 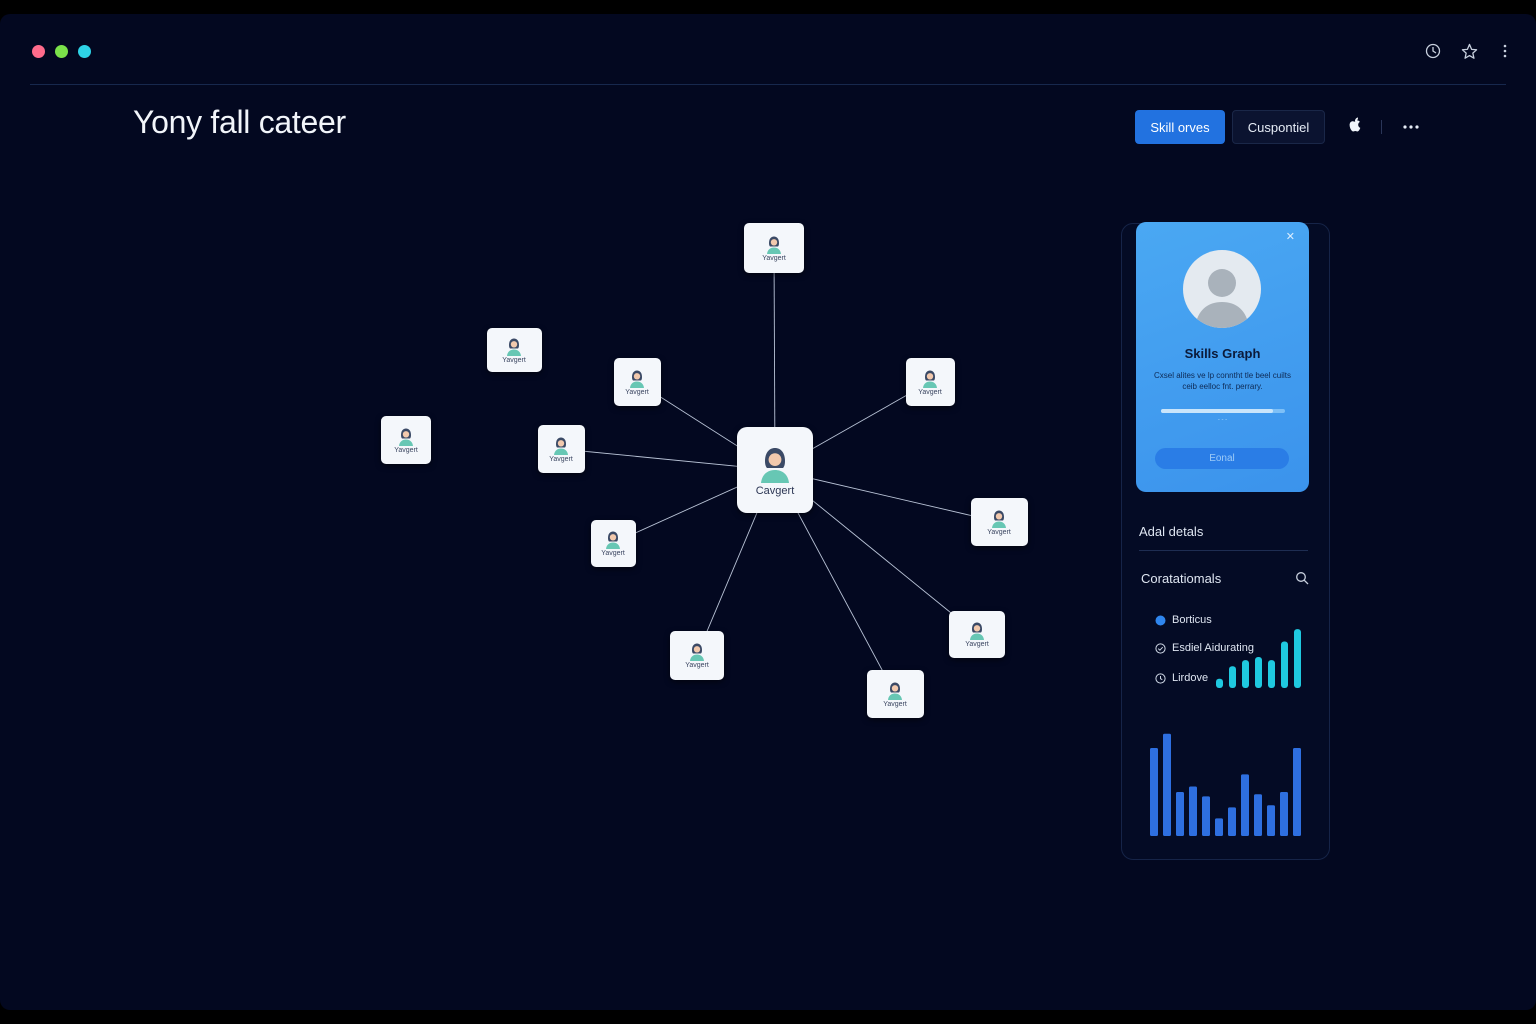 What do you see at coordinates (1192, 620) in the screenshot?
I see `legend-label: Borticus` at bounding box center [1192, 620].